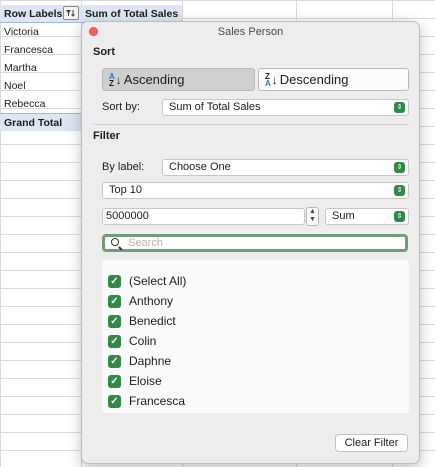 Image resolution: width=435 pixels, height=467 pixels. I want to click on pivot-row: Francesca, so click(40, 50).